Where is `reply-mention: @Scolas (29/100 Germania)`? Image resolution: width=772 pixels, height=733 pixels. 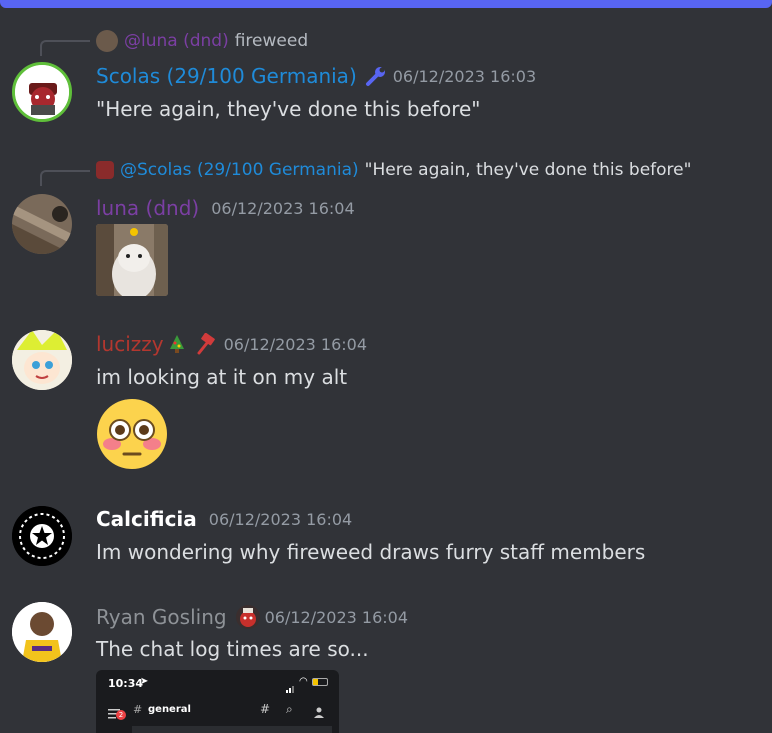
reply-mention: @Scolas (29/100 Germania) is located at coordinates (239, 170).